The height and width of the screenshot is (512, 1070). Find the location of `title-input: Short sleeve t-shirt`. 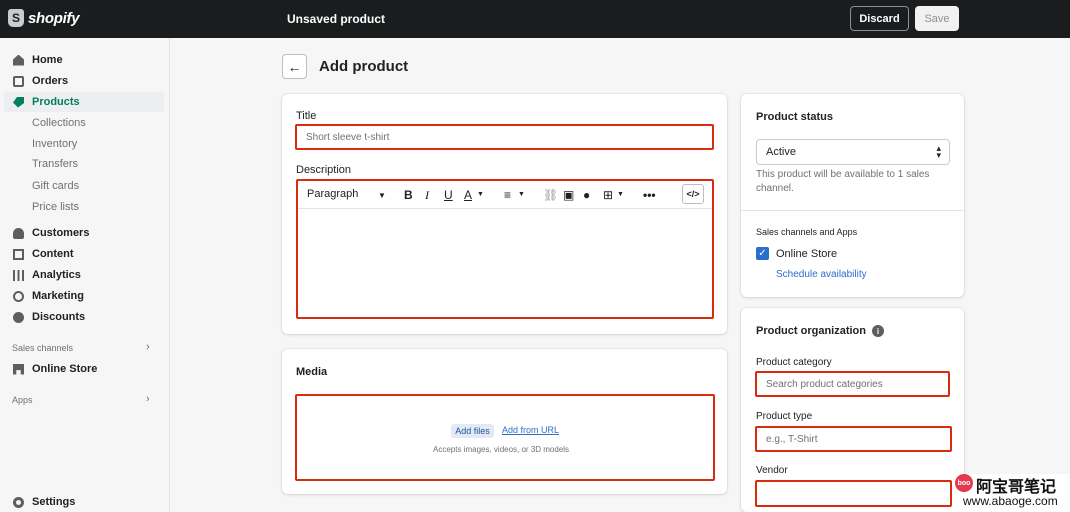

title-input: Short sleeve t-shirt is located at coordinates (504, 137).